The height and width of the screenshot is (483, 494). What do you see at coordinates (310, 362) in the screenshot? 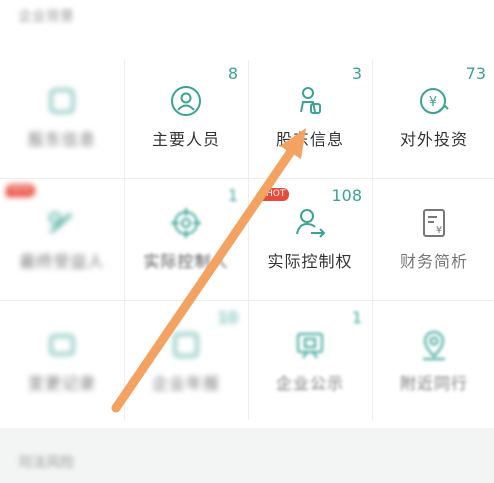
I see `grid-item-enterprise-publicity: 1 企业公示` at bounding box center [310, 362].